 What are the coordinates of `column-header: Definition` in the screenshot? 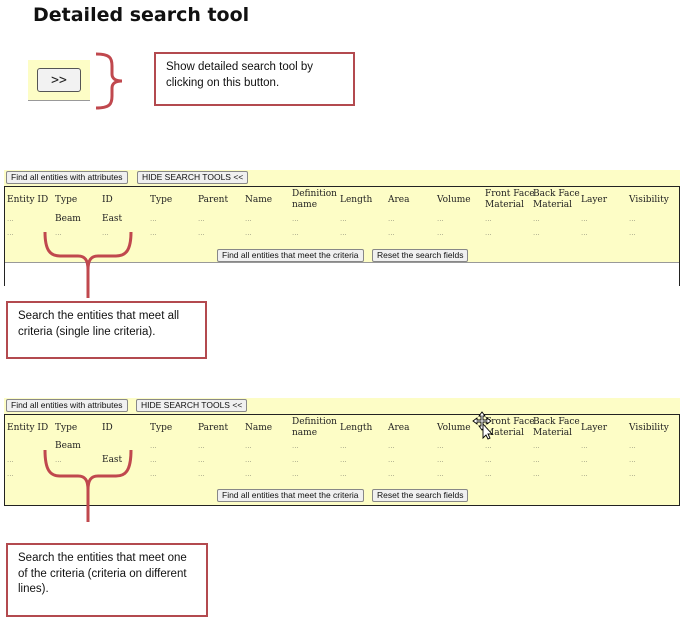 It's located at (314, 422).